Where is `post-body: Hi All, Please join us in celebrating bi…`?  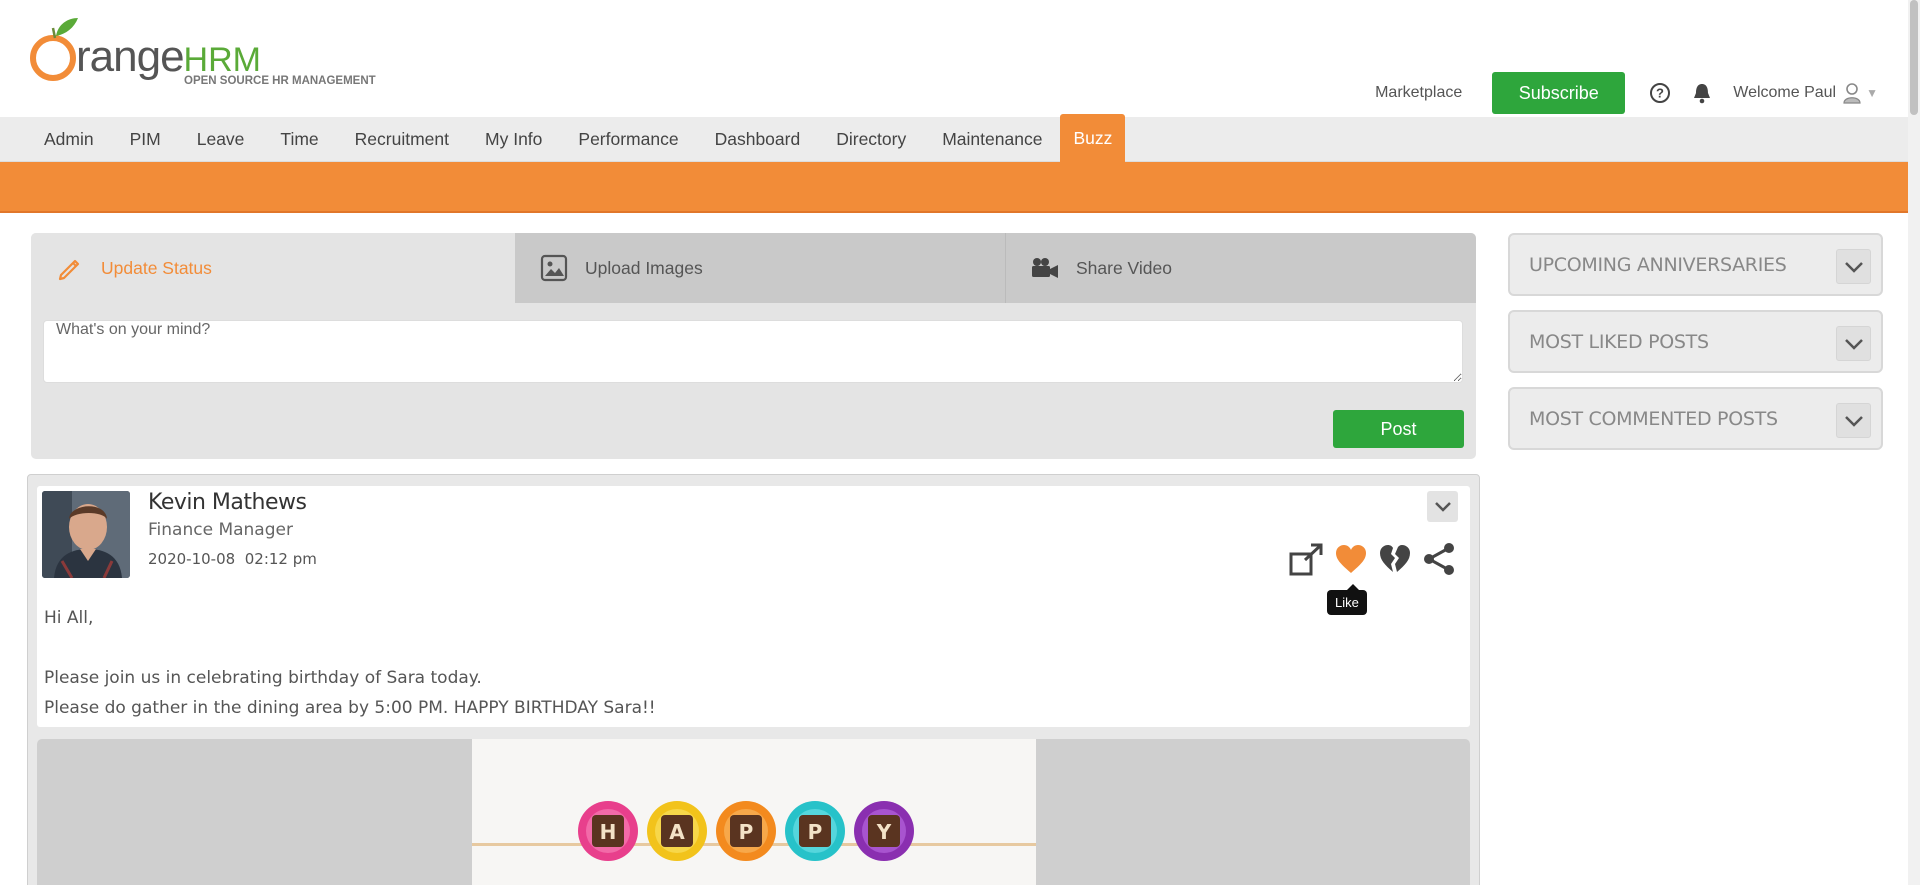 post-body: Hi All, Please join us in celebrating bi… is located at coordinates (350, 663).